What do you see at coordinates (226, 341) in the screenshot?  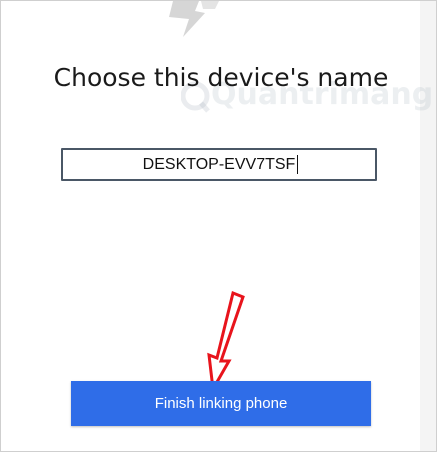 I see `red-arrow-annotation-icon` at bounding box center [226, 341].